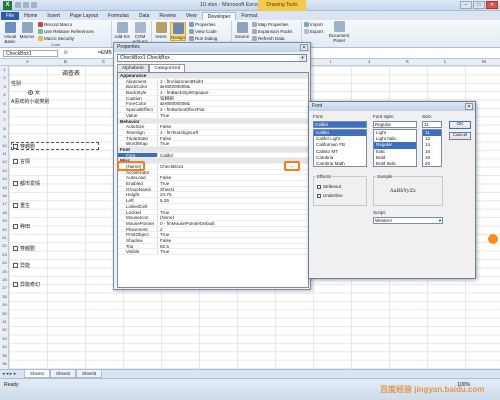  I want to click on ok-button: OK, so click(460, 125).